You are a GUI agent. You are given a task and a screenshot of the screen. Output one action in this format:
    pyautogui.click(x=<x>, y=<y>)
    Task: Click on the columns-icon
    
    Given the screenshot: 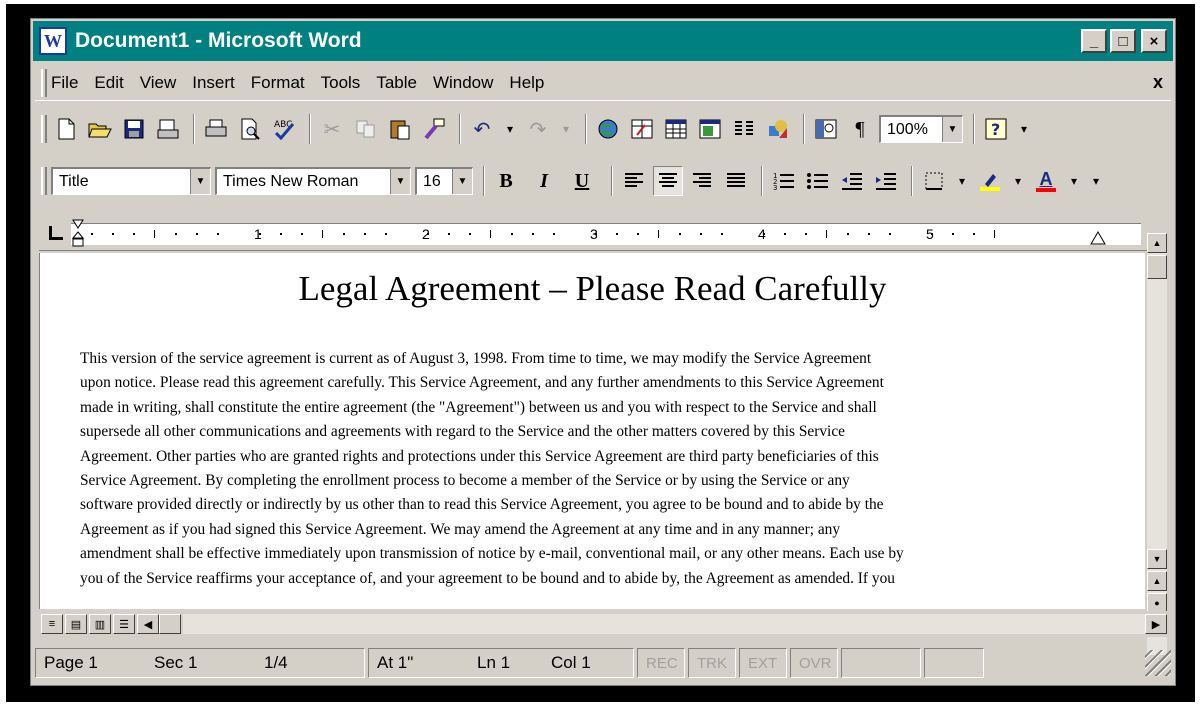 What is the action you would take?
    pyautogui.click(x=744, y=129)
    